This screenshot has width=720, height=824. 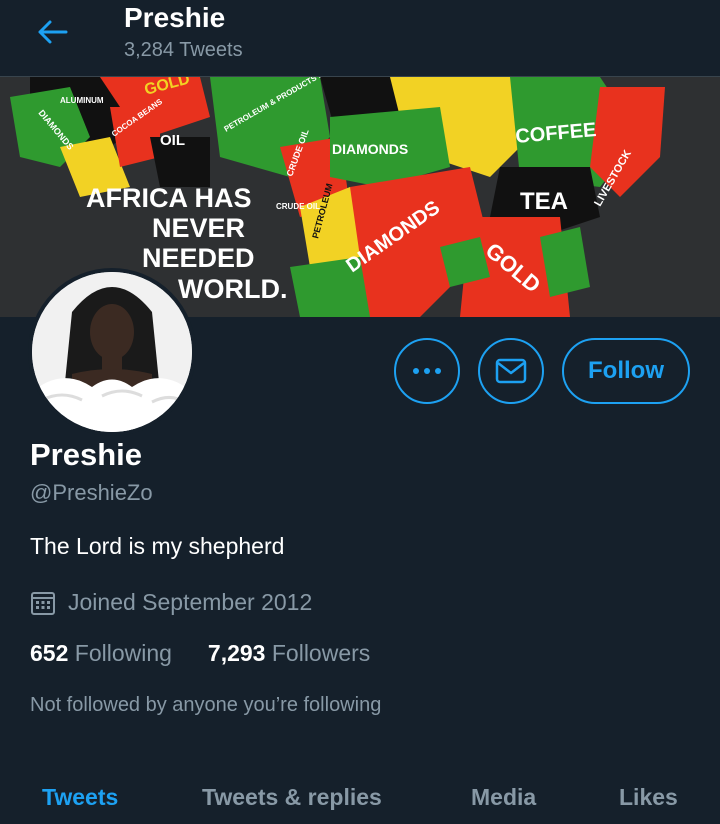 I want to click on followers-link: 7,293 Followers, so click(x=289, y=653).